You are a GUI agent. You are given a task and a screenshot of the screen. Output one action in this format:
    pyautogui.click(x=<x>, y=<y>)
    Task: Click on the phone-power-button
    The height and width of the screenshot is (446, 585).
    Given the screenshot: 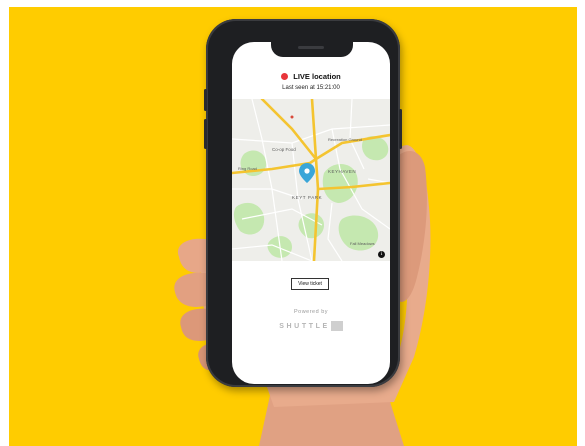 What is the action you would take?
    pyautogui.click(x=400, y=129)
    